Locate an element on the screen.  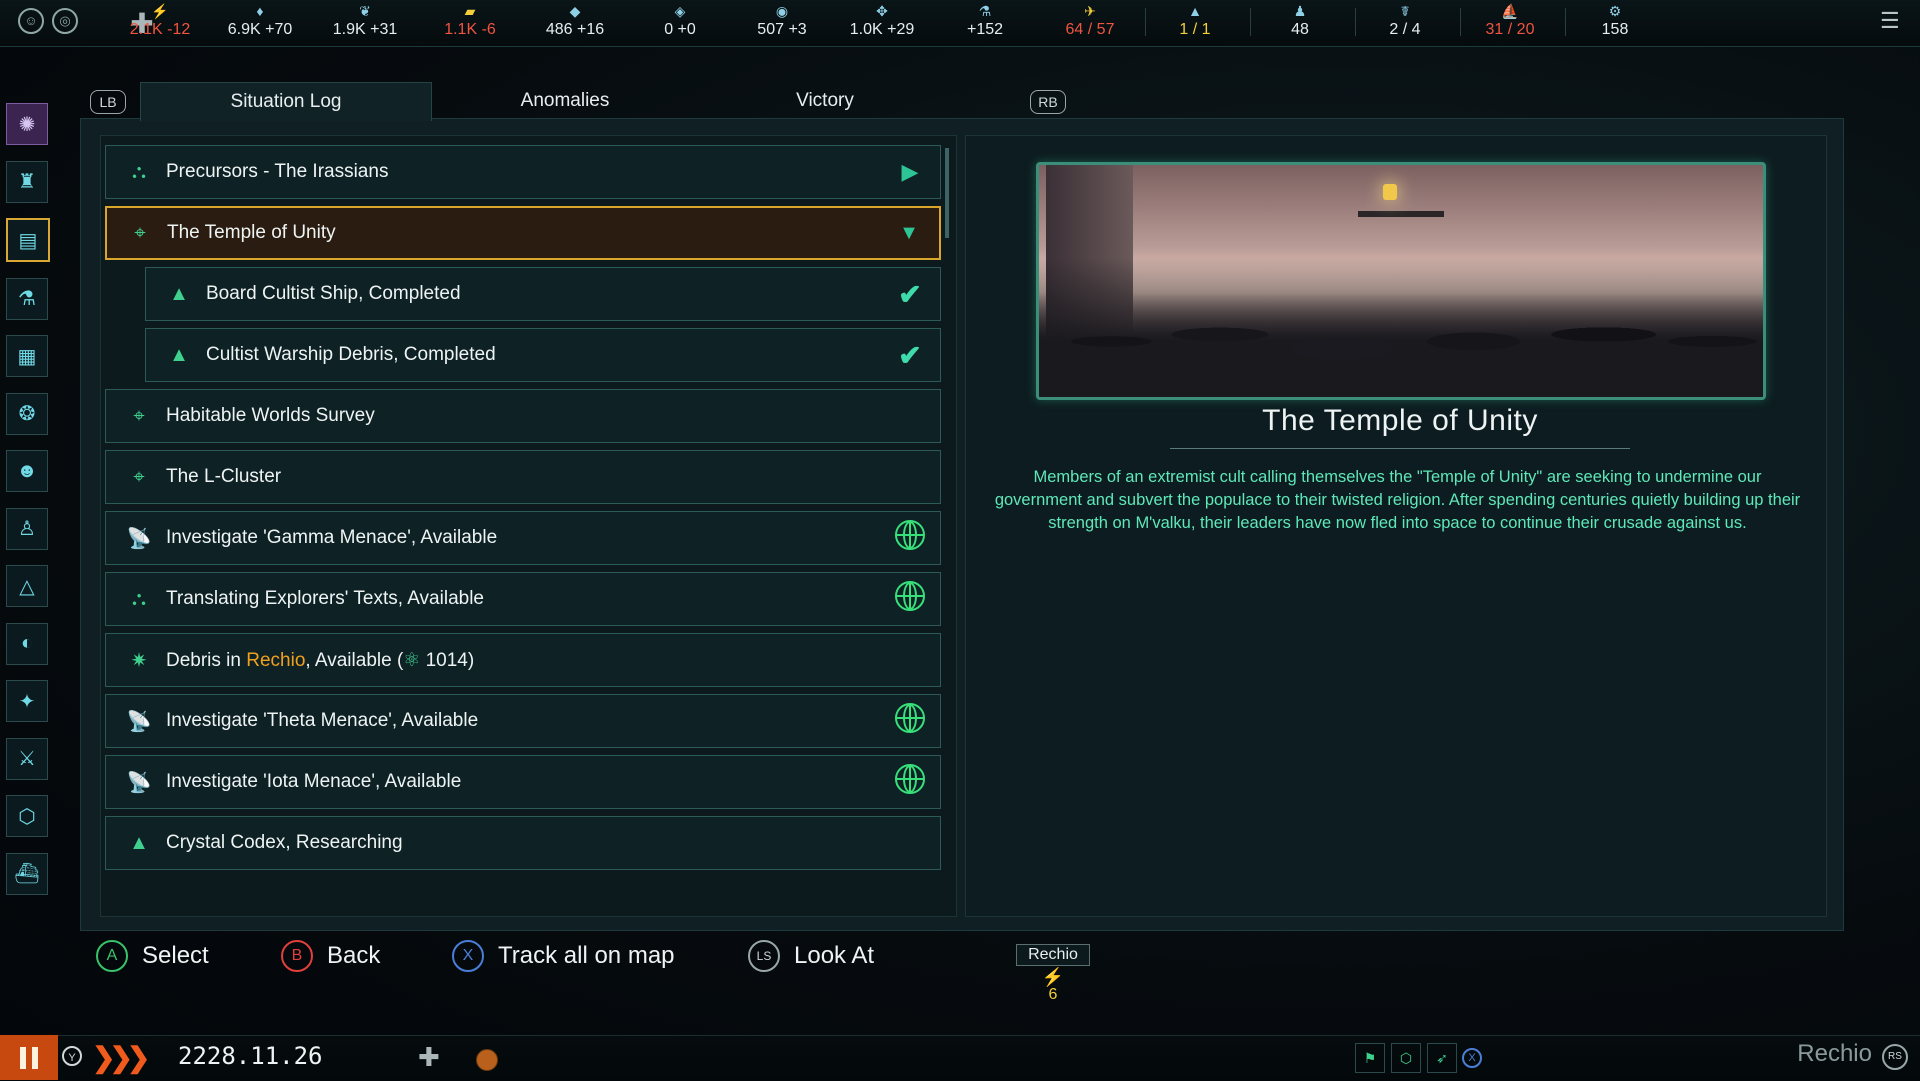
strategic-resource-icon: ◈ is located at coordinates (680, 11).